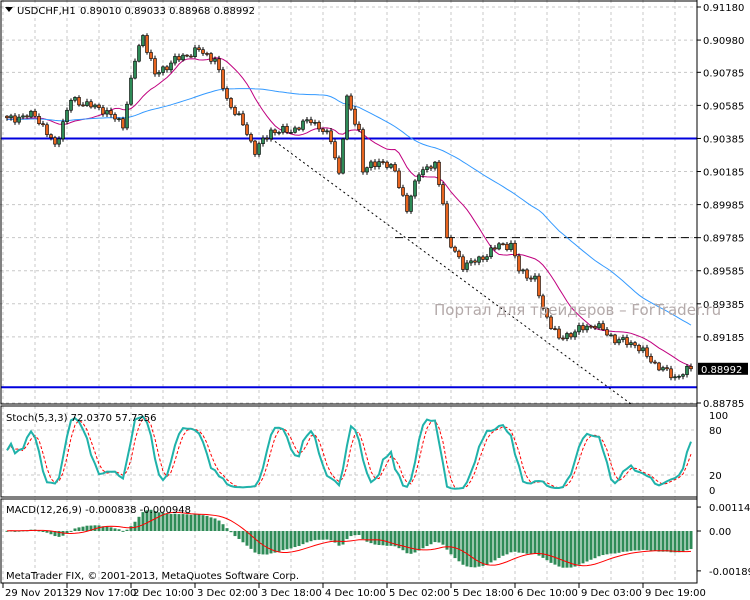 The image size is (750, 600). What do you see at coordinates (723, 8) in the screenshot?
I see `price-axis-label: 0.91180` at bounding box center [723, 8].